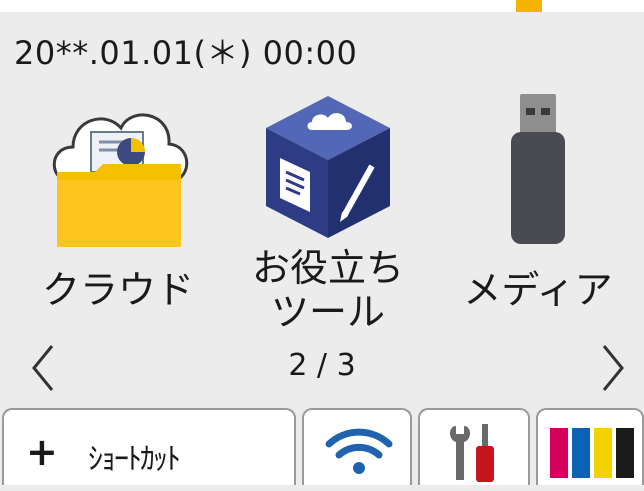  What do you see at coordinates (322, 365) in the screenshot?
I see `page-indicator: 2 / 3` at bounding box center [322, 365].